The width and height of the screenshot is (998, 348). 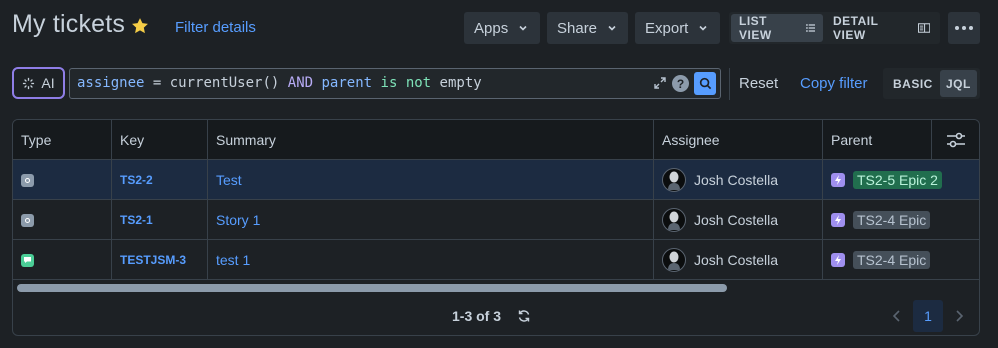 What do you see at coordinates (153, 260) in the screenshot?
I see `issue-key-link: TESTJSM-3` at bounding box center [153, 260].